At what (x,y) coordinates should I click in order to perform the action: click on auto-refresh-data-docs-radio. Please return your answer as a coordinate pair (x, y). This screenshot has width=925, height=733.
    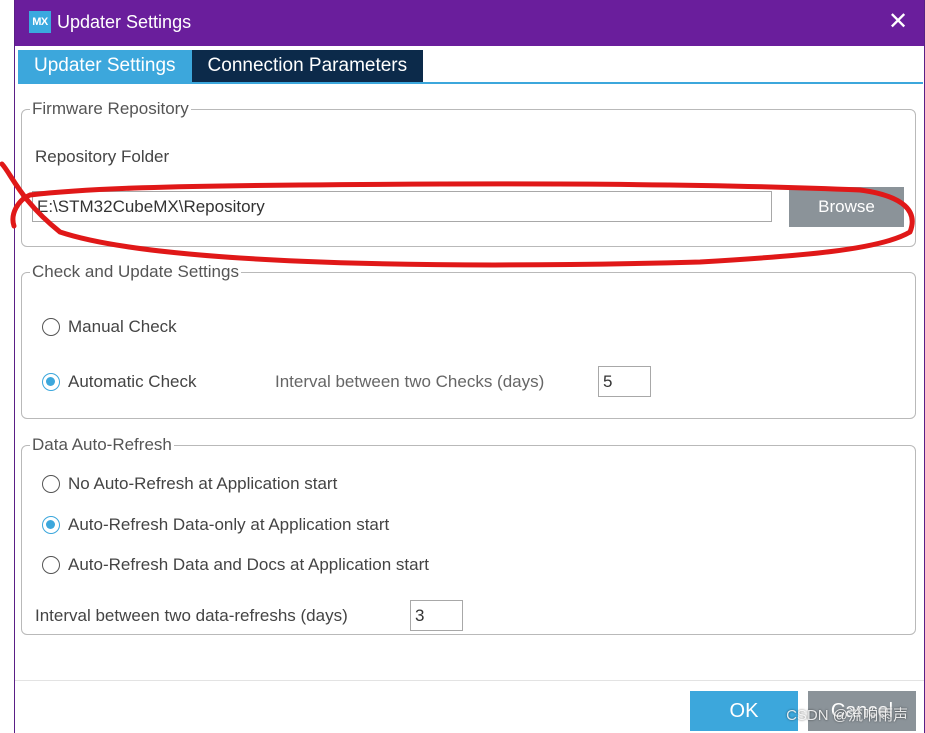
    Looking at the image, I should click on (51, 565).